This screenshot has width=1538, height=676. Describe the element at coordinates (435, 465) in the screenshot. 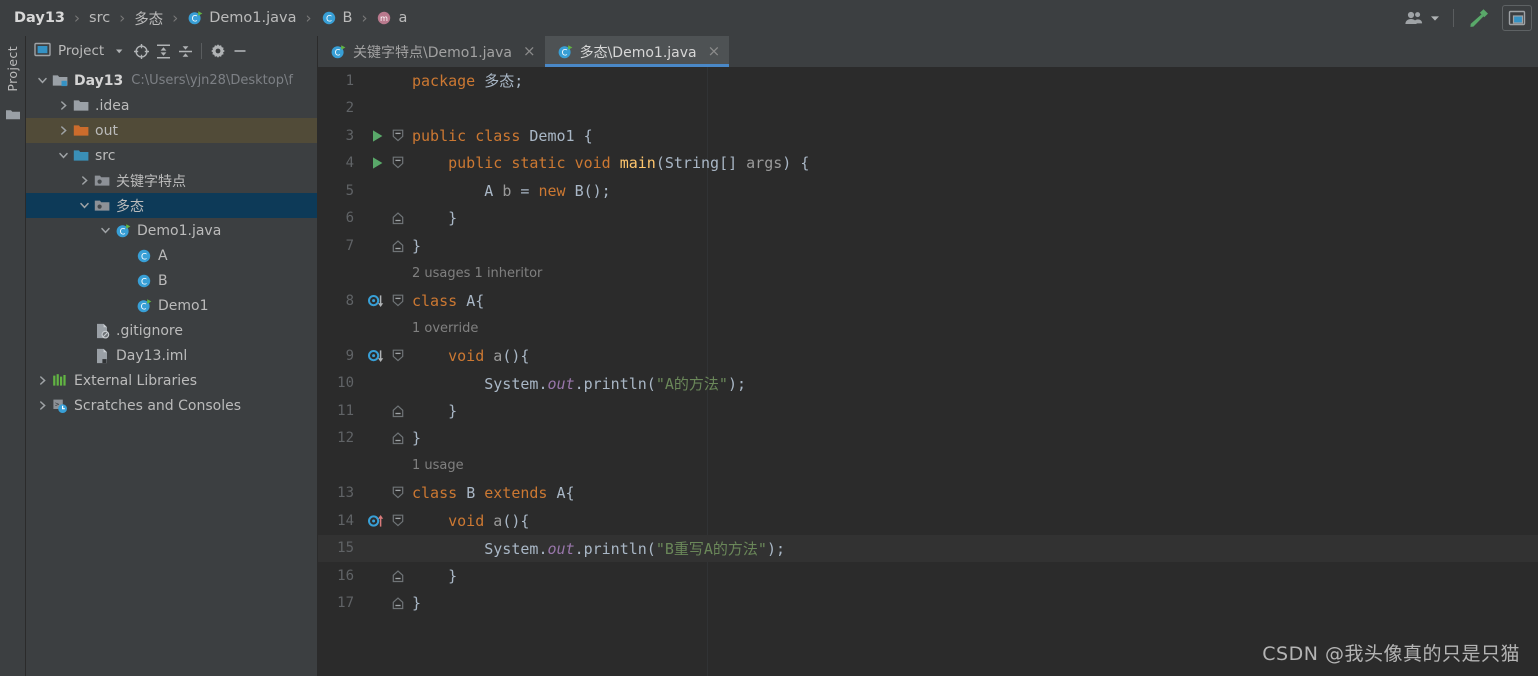

I see `inlay-hint-text: 1 usage` at that location.